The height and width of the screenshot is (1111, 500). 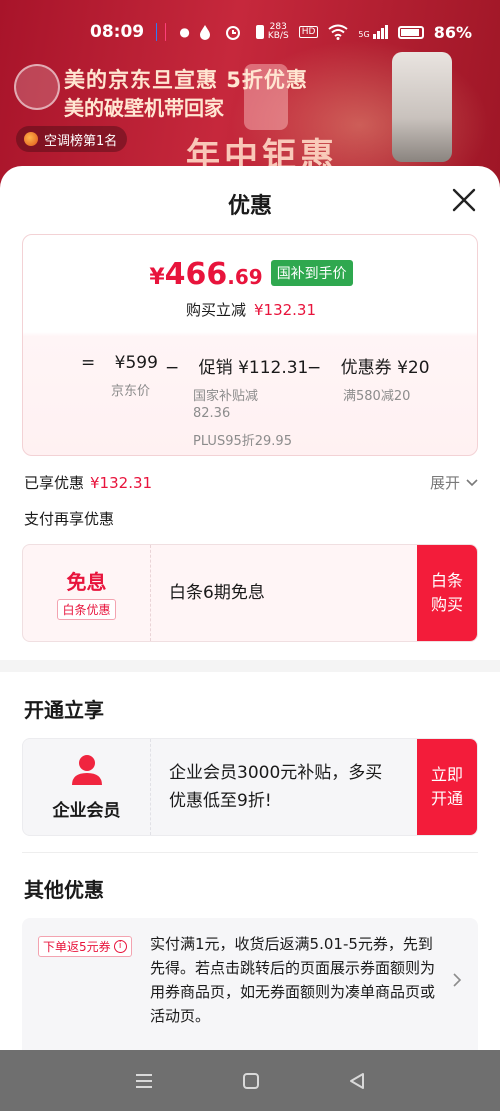 What do you see at coordinates (308, 32) in the screenshot?
I see `hd-badge: HD` at bounding box center [308, 32].